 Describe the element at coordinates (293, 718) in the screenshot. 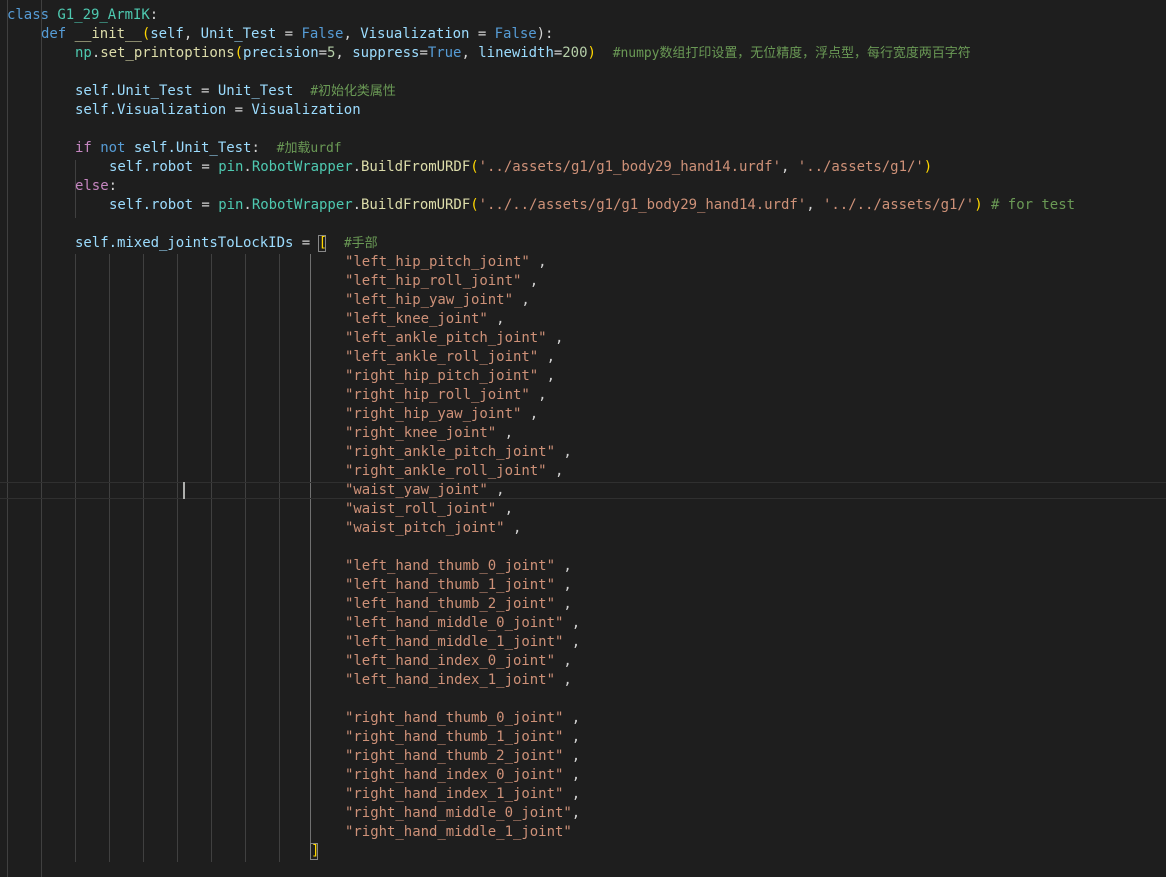

I see `code-line-joint: "right_hand_thumb_0_joint" ,` at that location.